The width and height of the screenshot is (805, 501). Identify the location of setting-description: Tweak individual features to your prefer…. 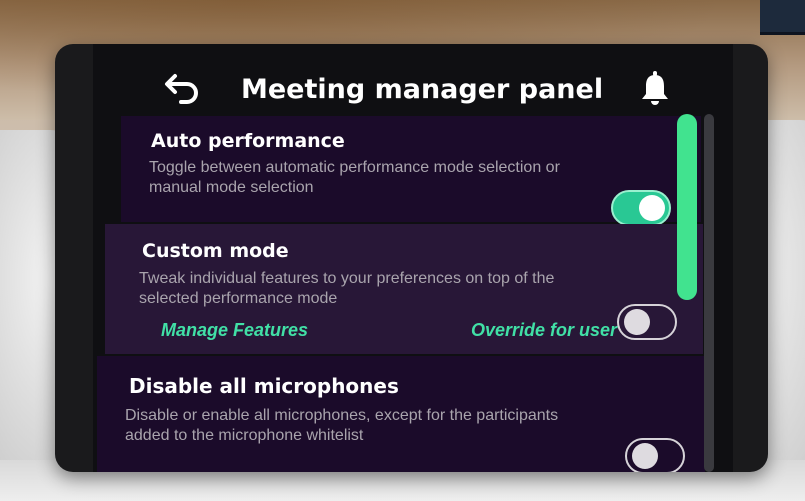
(347, 288).